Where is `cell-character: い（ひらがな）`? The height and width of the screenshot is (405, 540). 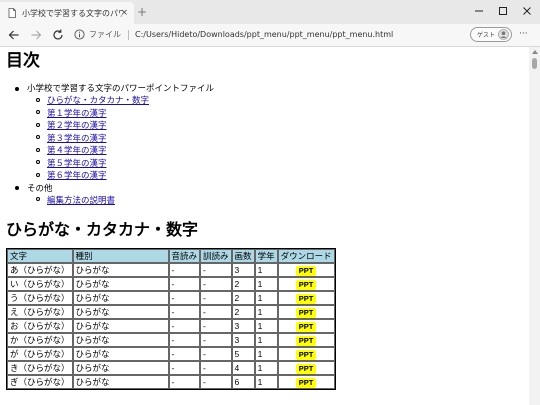 cell-character: い（ひらがな） is located at coordinates (40, 284).